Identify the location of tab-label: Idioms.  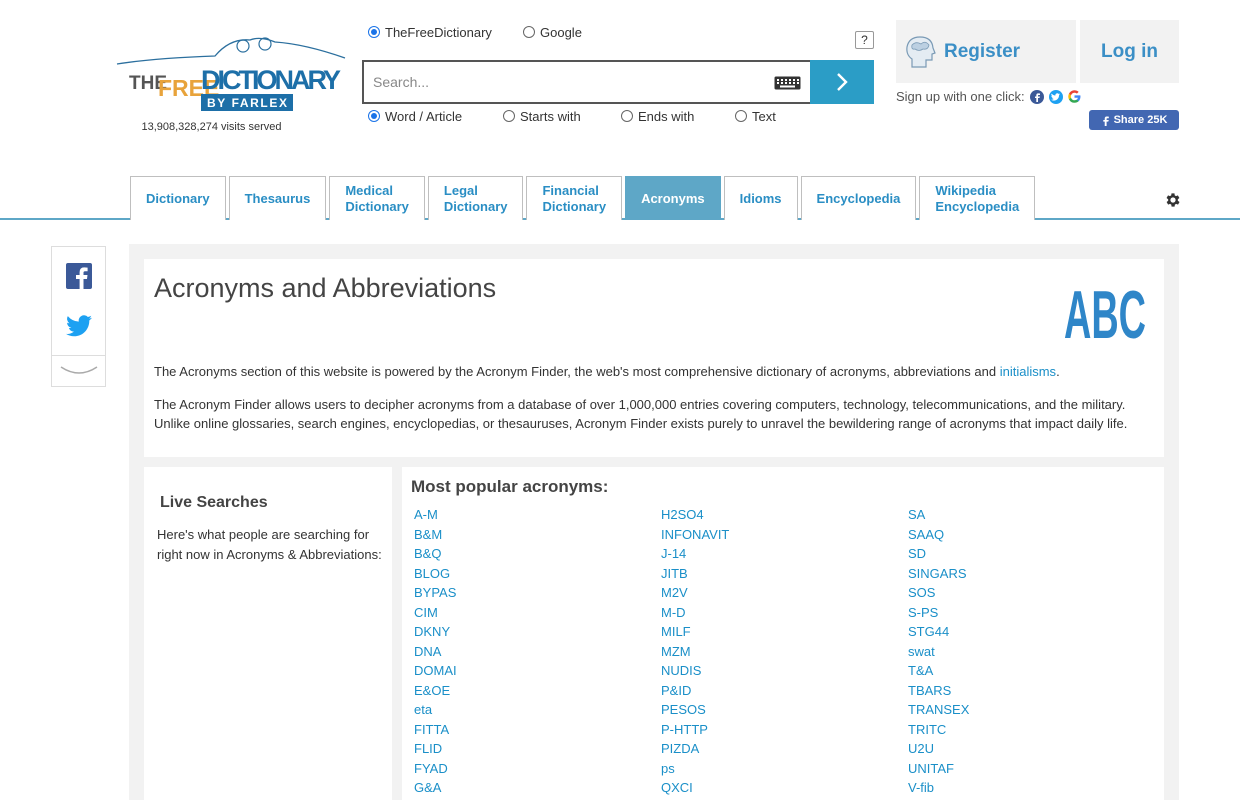
(760, 198).